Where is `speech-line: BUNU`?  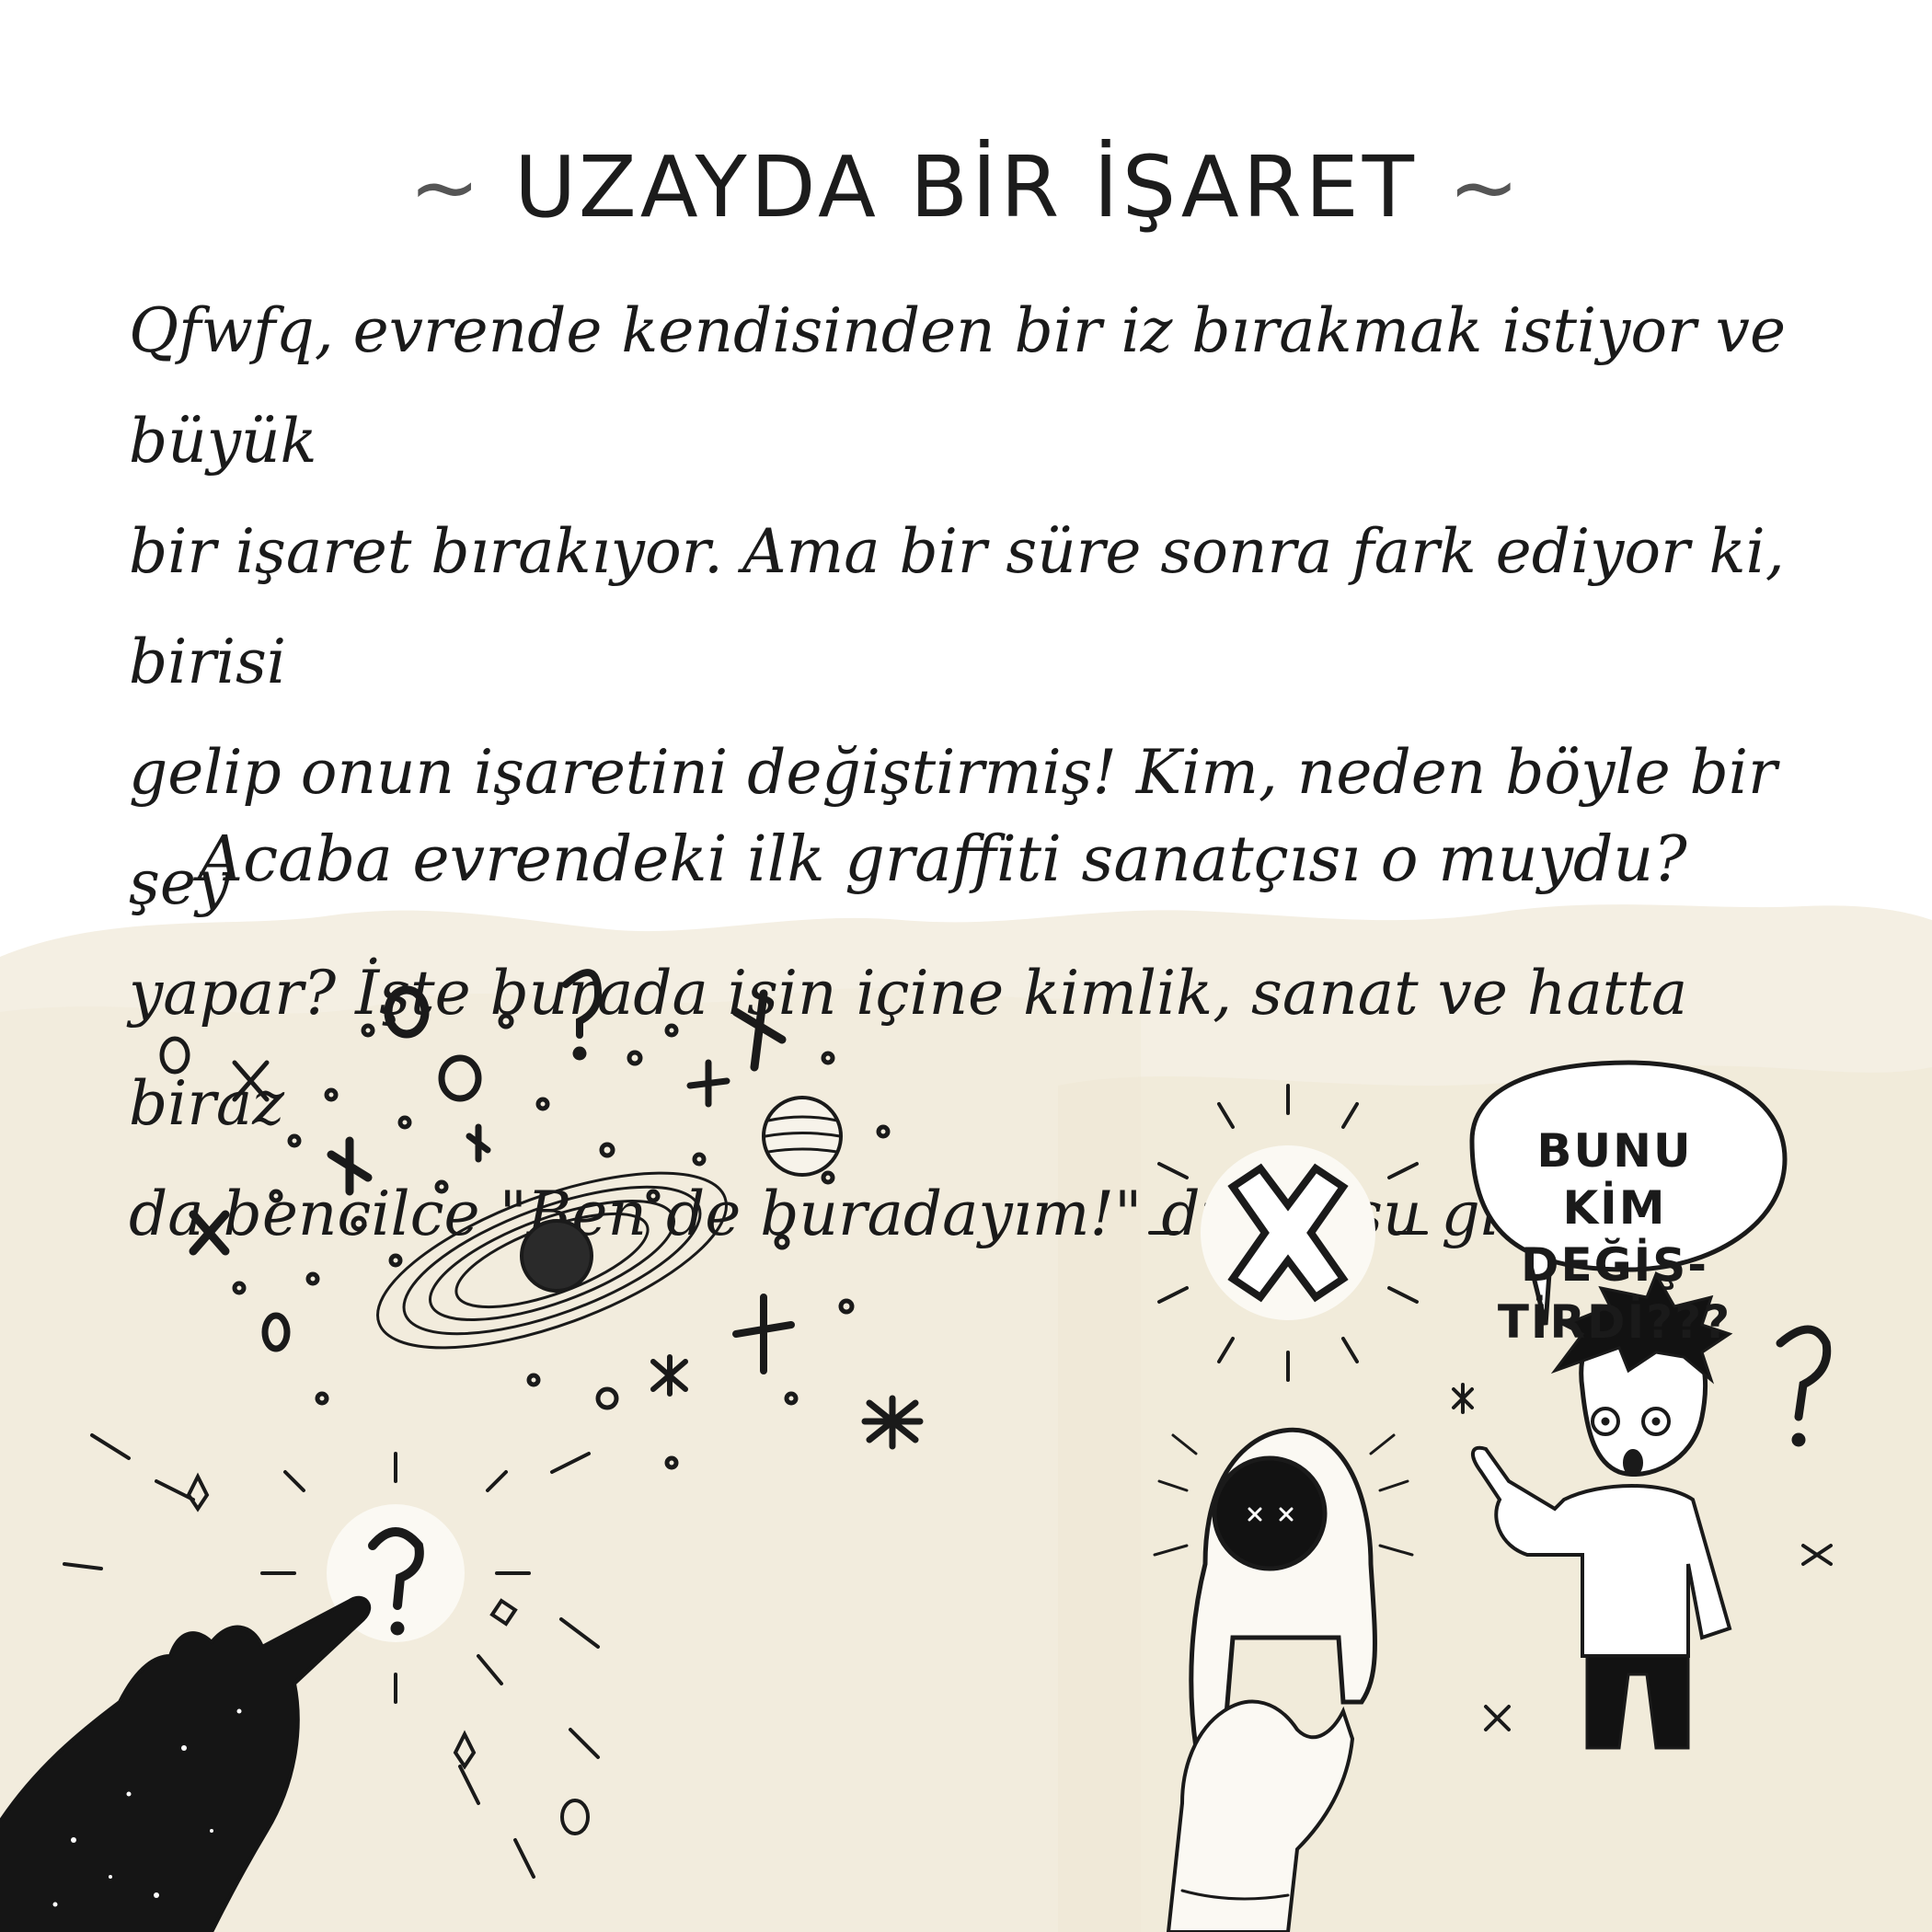 speech-line: BUNU is located at coordinates (1614, 1151).